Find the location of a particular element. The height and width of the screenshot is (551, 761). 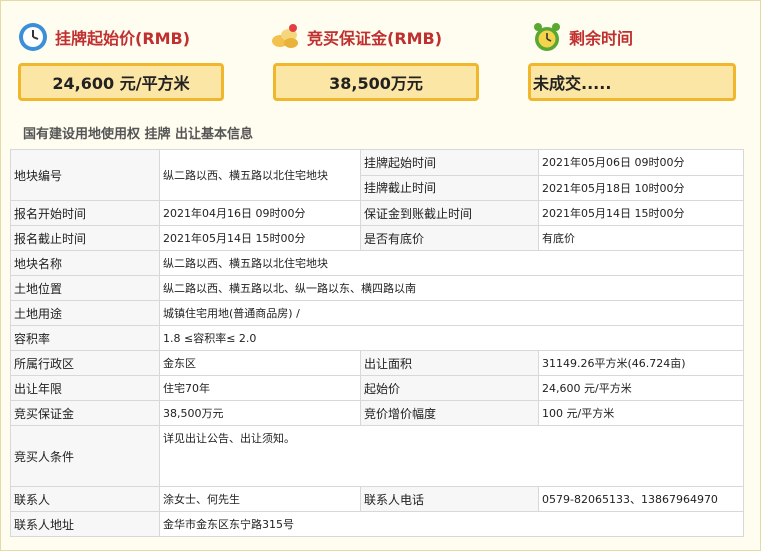

location-key: 土地位置 is located at coordinates (85, 288).